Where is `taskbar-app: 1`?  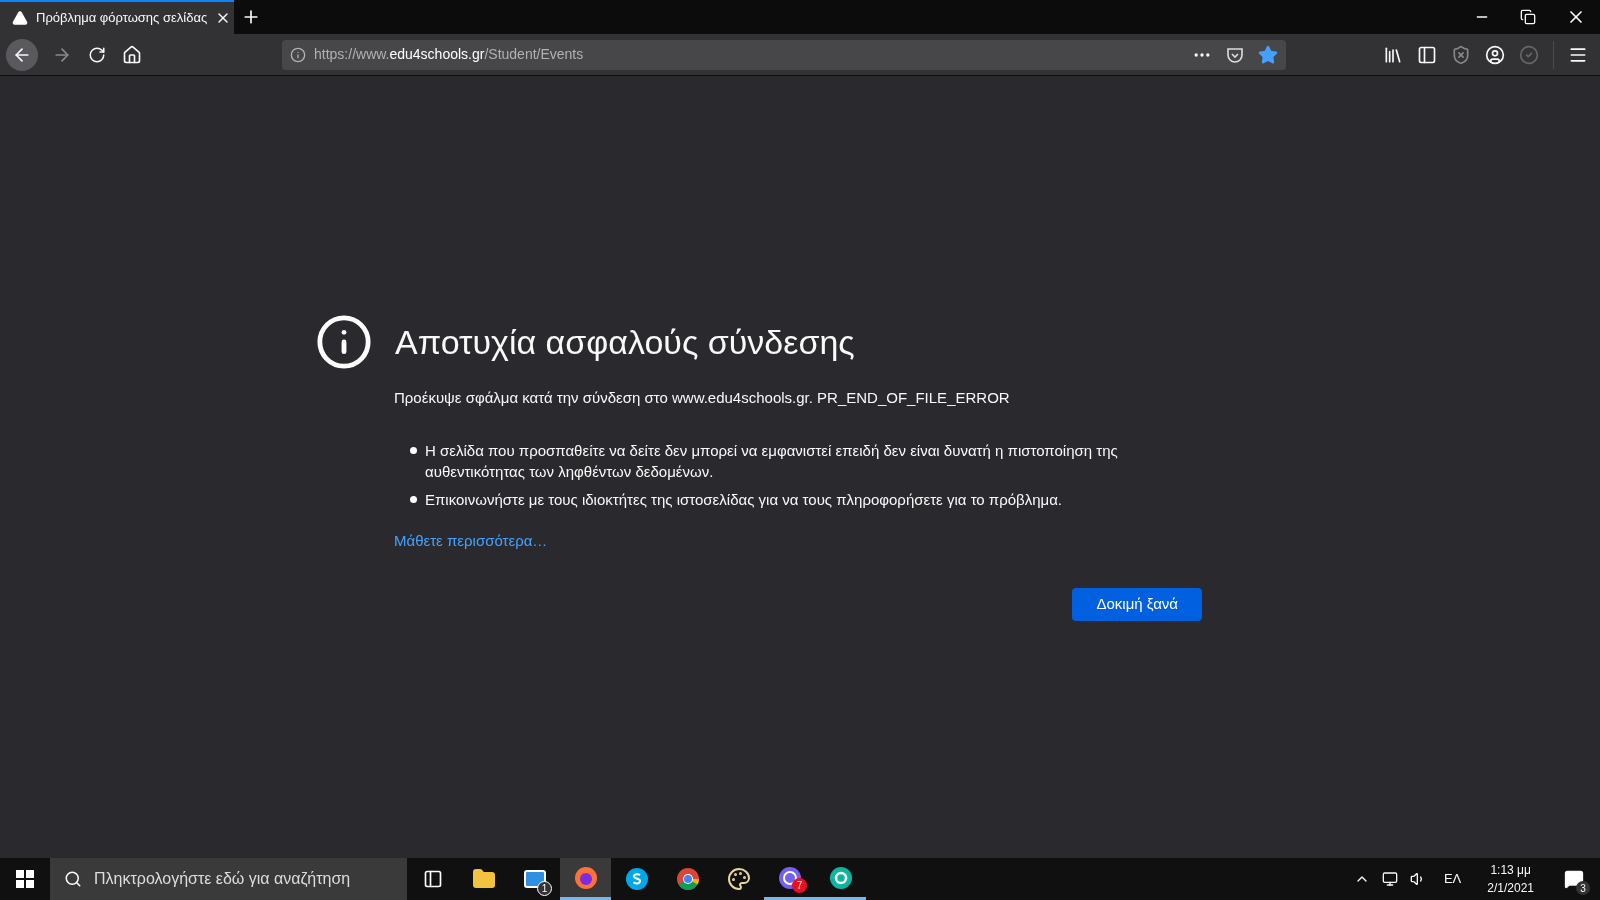
taskbar-app: 1 is located at coordinates (534, 879).